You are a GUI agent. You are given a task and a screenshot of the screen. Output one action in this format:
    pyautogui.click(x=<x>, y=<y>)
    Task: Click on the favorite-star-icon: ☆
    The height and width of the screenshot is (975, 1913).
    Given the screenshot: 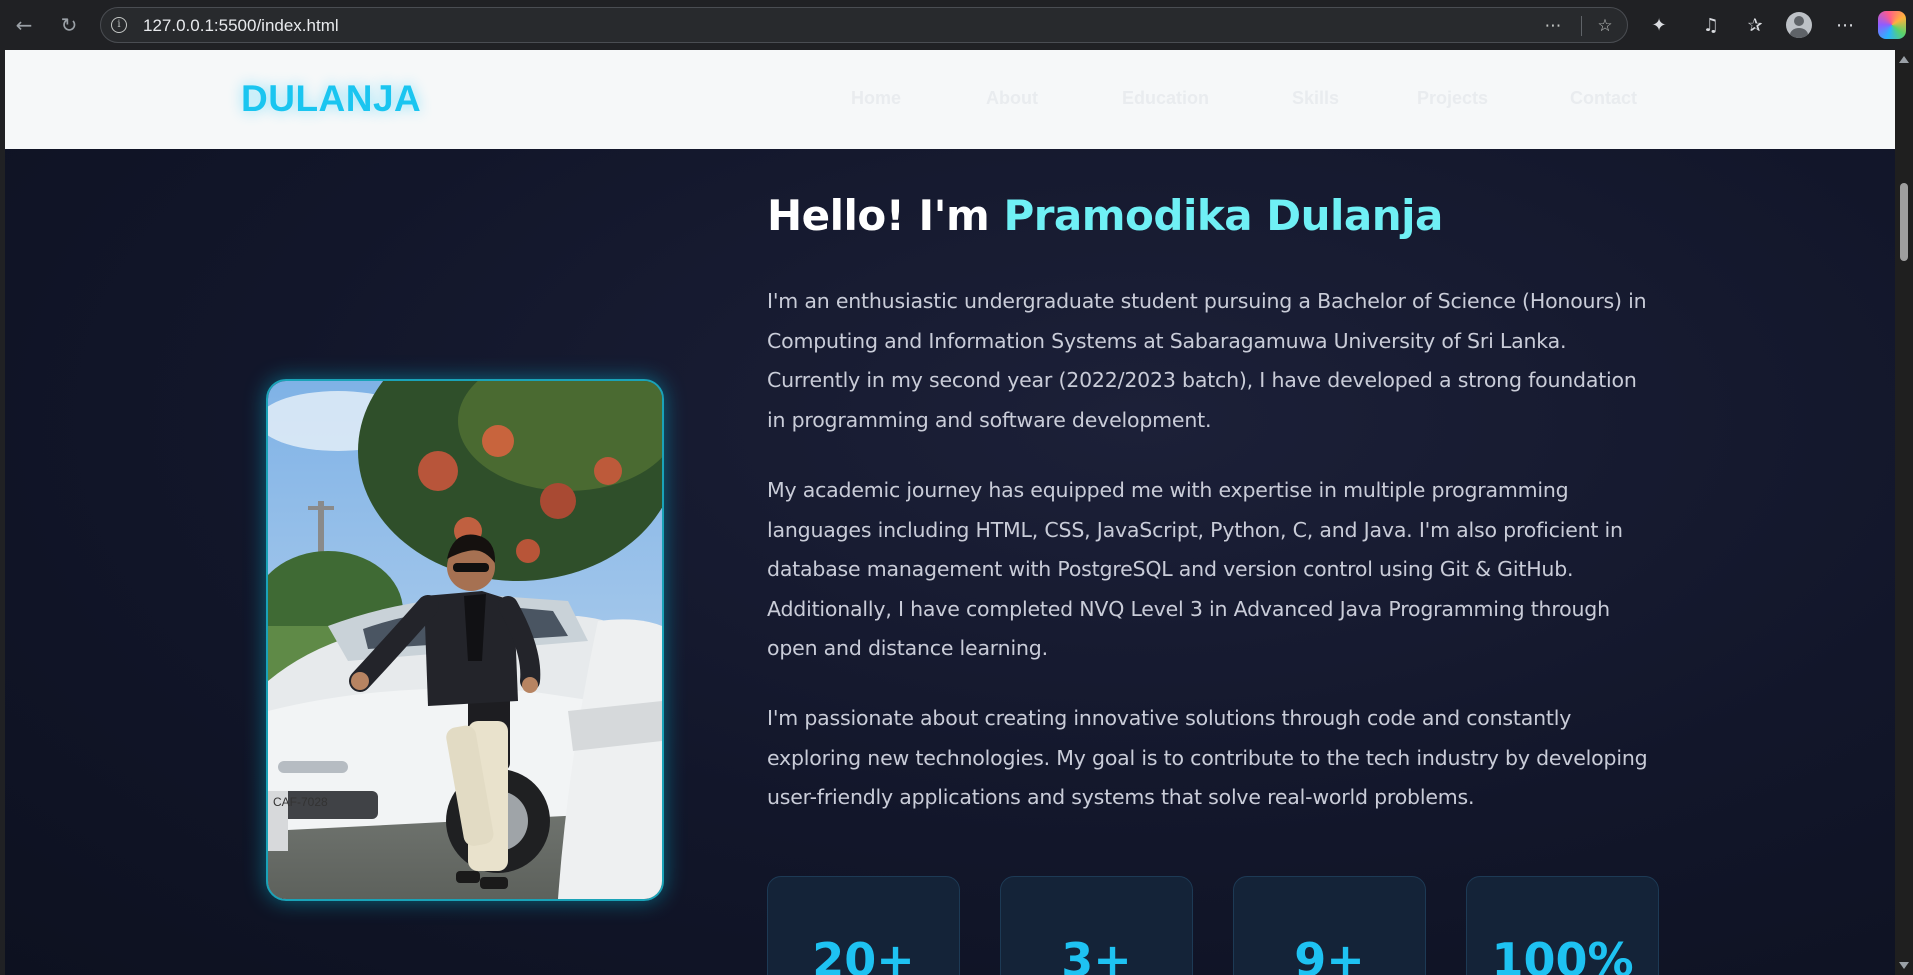 What is the action you would take?
    pyautogui.click(x=1605, y=26)
    